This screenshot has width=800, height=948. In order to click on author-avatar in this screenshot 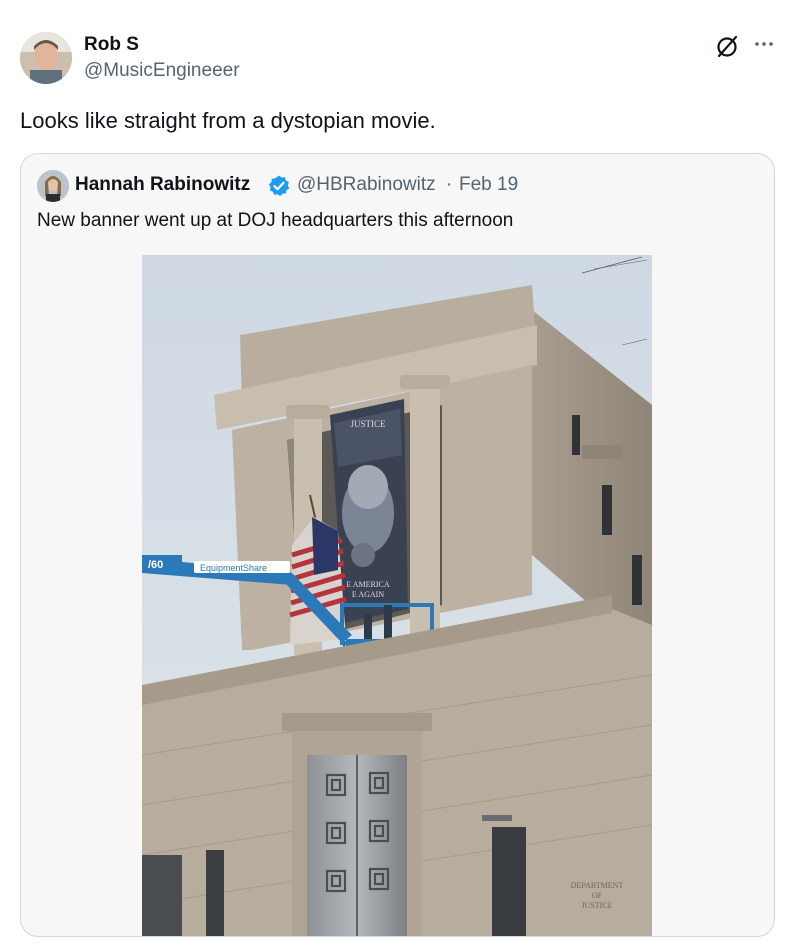, I will do `click(46, 58)`.